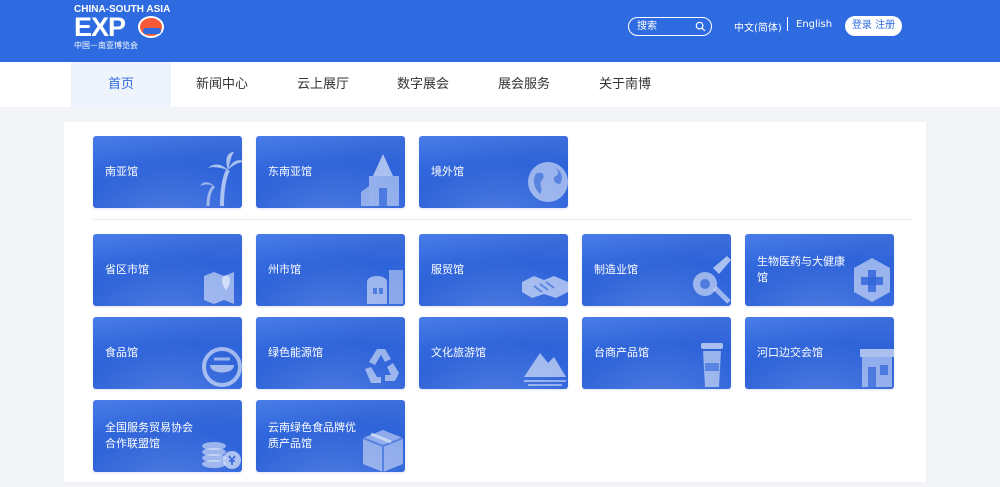 This screenshot has height=487, width=1000. I want to click on gear-wrench-icon, so click(712, 280).